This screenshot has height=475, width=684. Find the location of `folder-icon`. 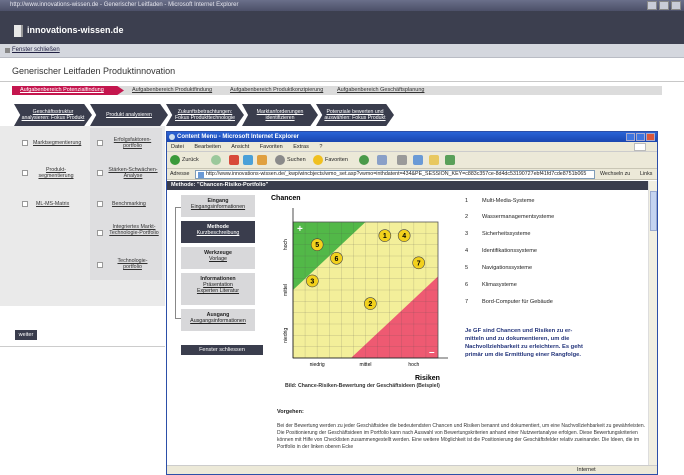

folder-icon is located at coordinates (434, 160).